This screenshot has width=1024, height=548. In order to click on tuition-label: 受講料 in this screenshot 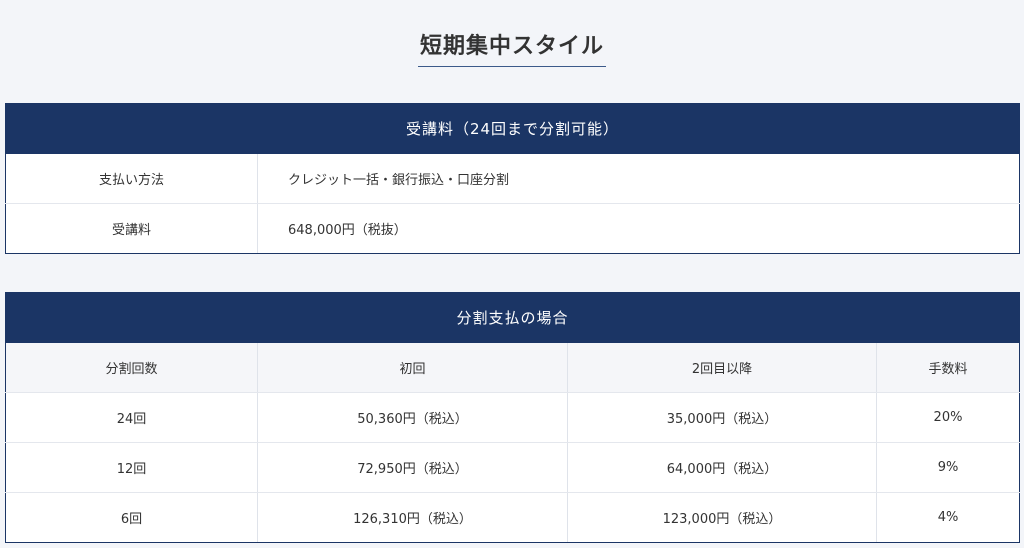, I will do `click(131, 228)`.